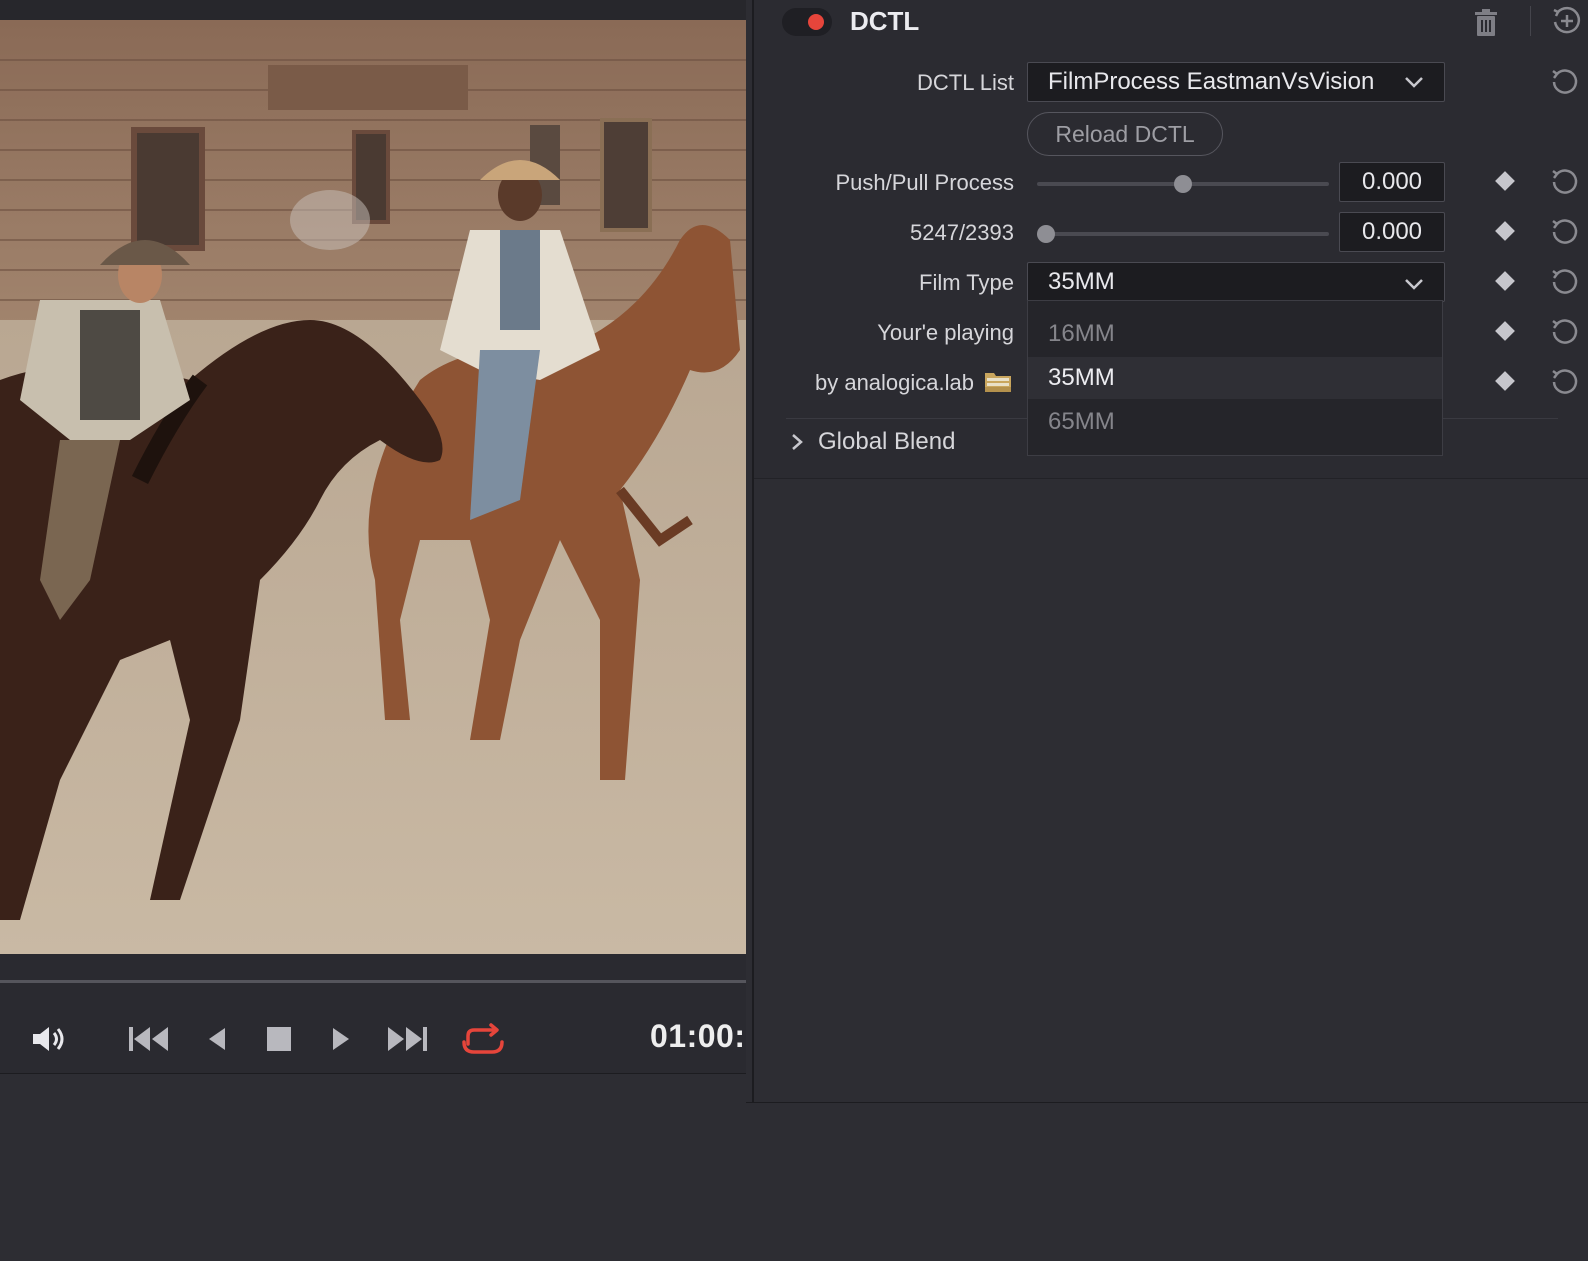 This screenshot has width=1588, height=1261. Describe the element at coordinates (1392, 232) in the screenshot. I see `stock-value-field: 0.000` at that location.